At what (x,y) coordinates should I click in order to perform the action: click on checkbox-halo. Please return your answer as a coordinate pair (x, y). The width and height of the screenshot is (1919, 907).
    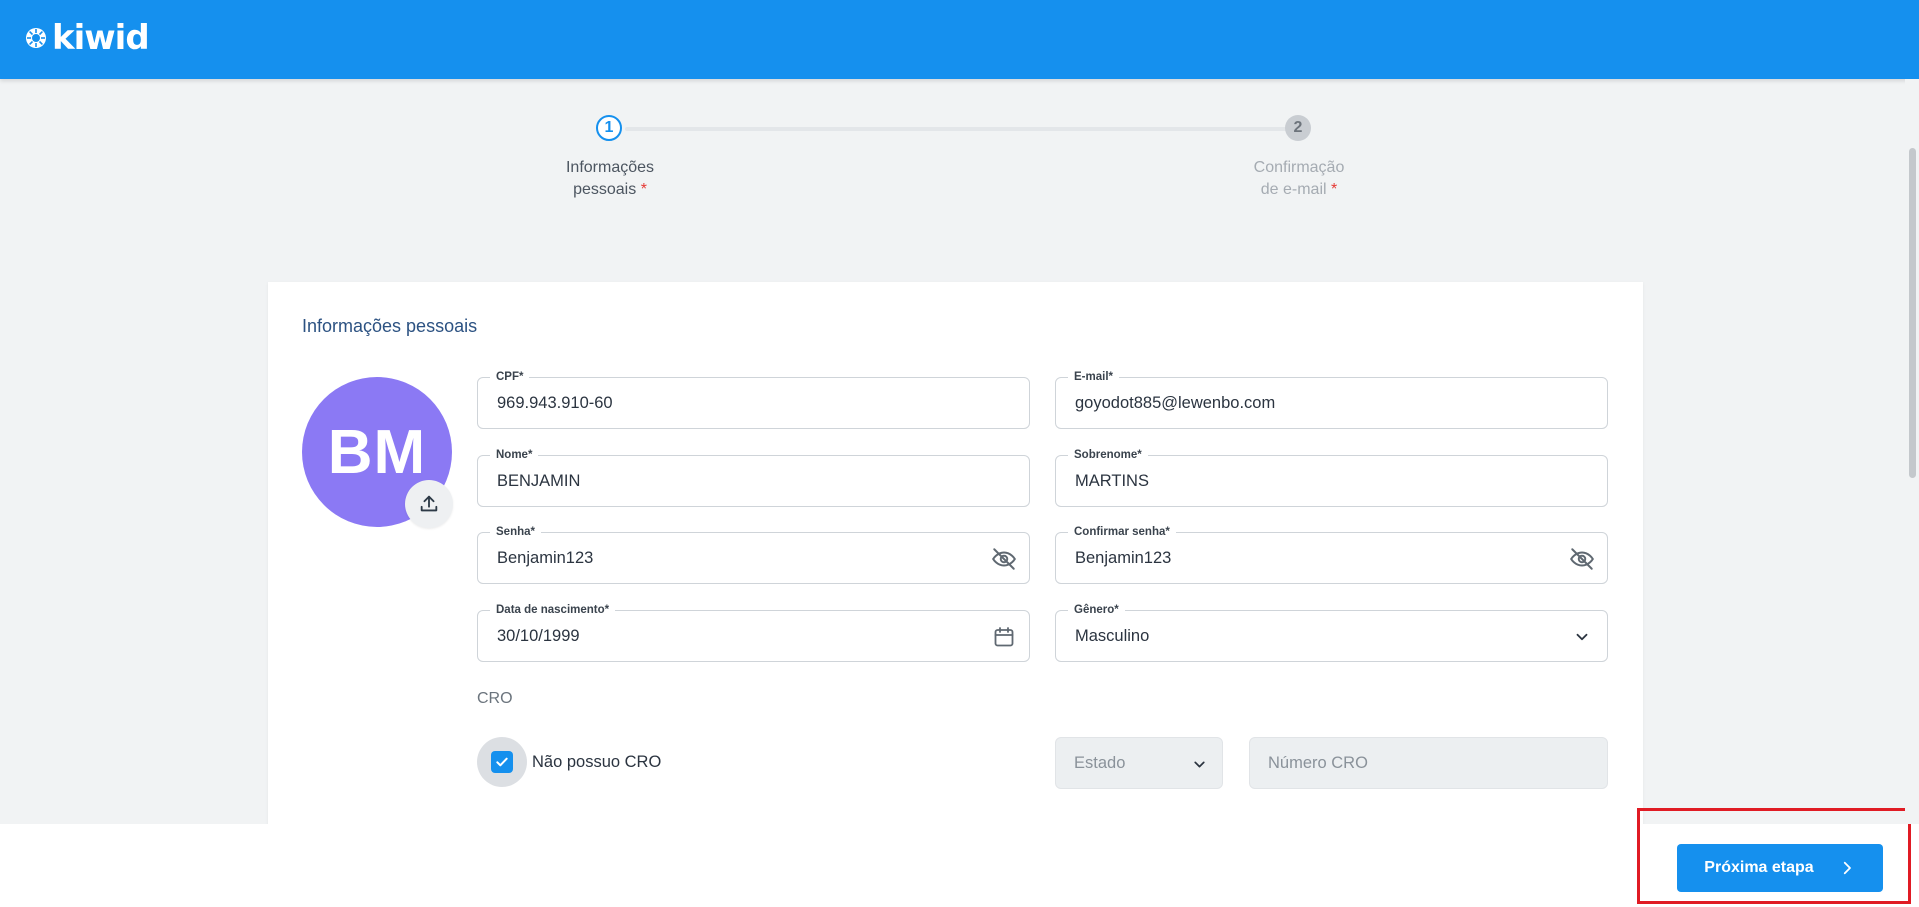
    Looking at the image, I should click on (502, 762).